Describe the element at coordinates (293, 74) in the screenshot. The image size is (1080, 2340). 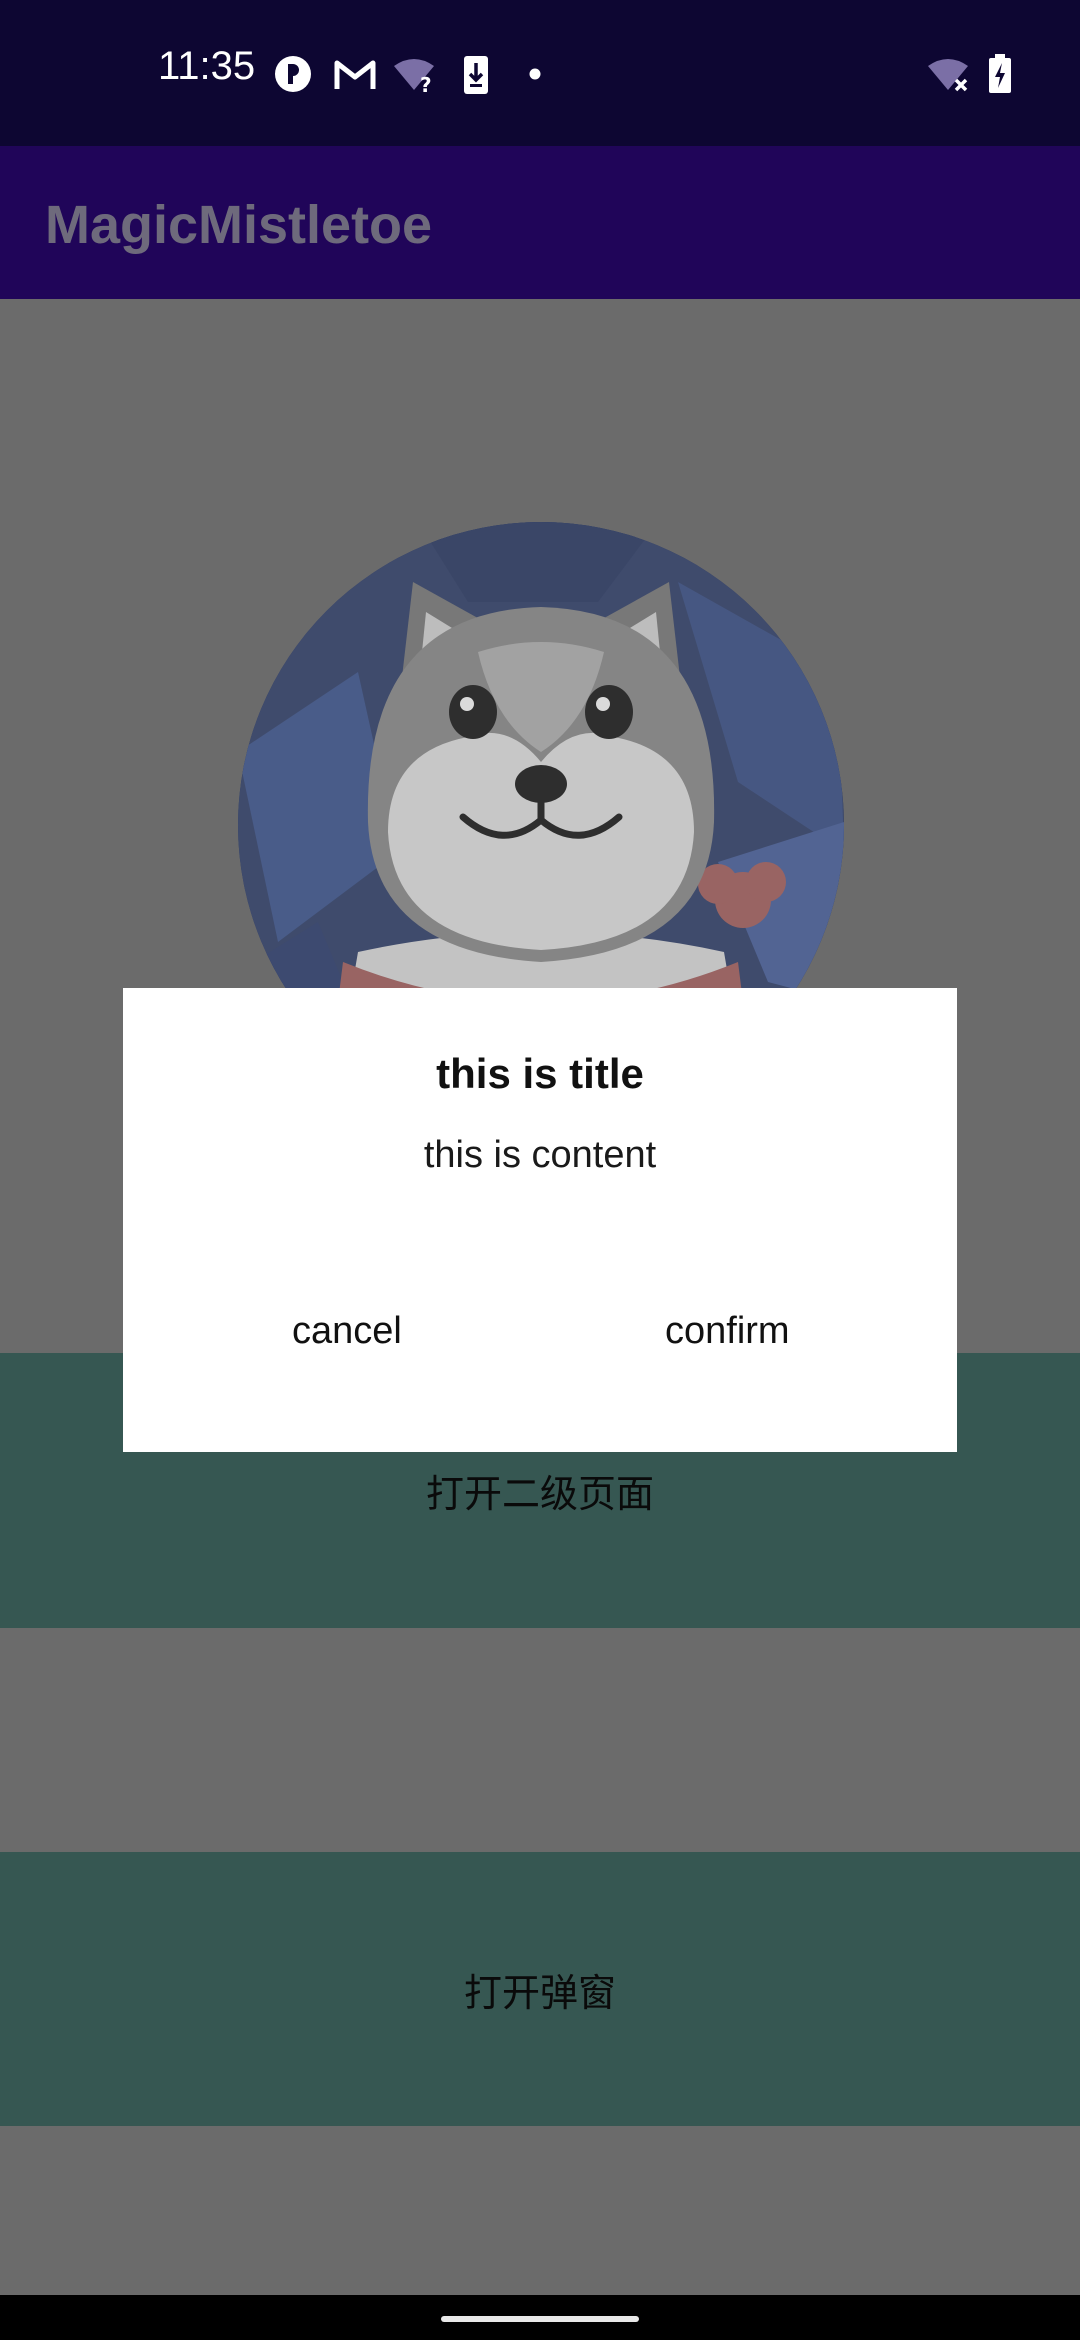
I see `sync-icon` at that location.